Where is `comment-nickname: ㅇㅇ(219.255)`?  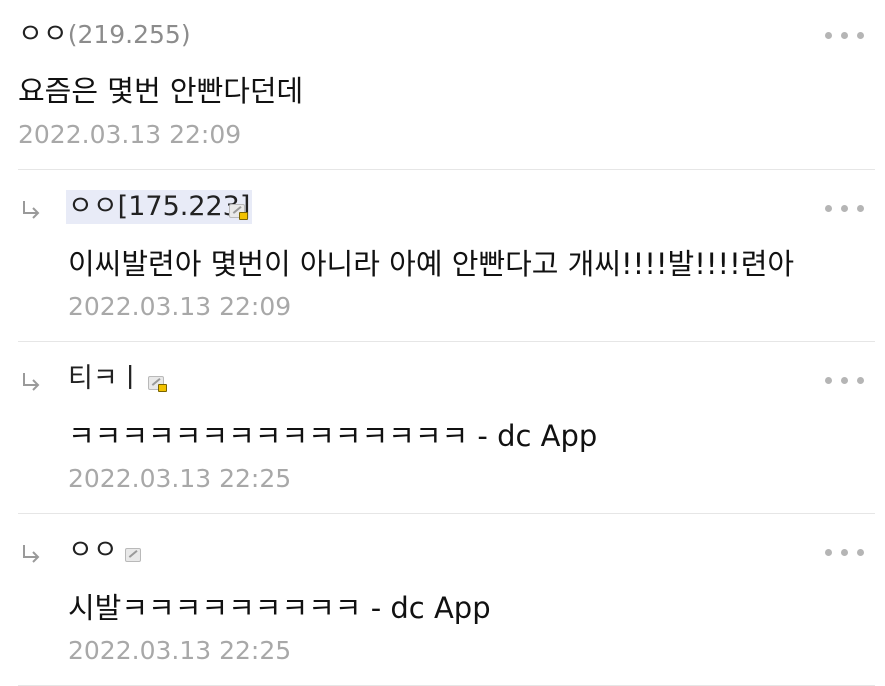 comment-nickname: ㅇㅇ(219.255) is located at coordinates (104, 35).